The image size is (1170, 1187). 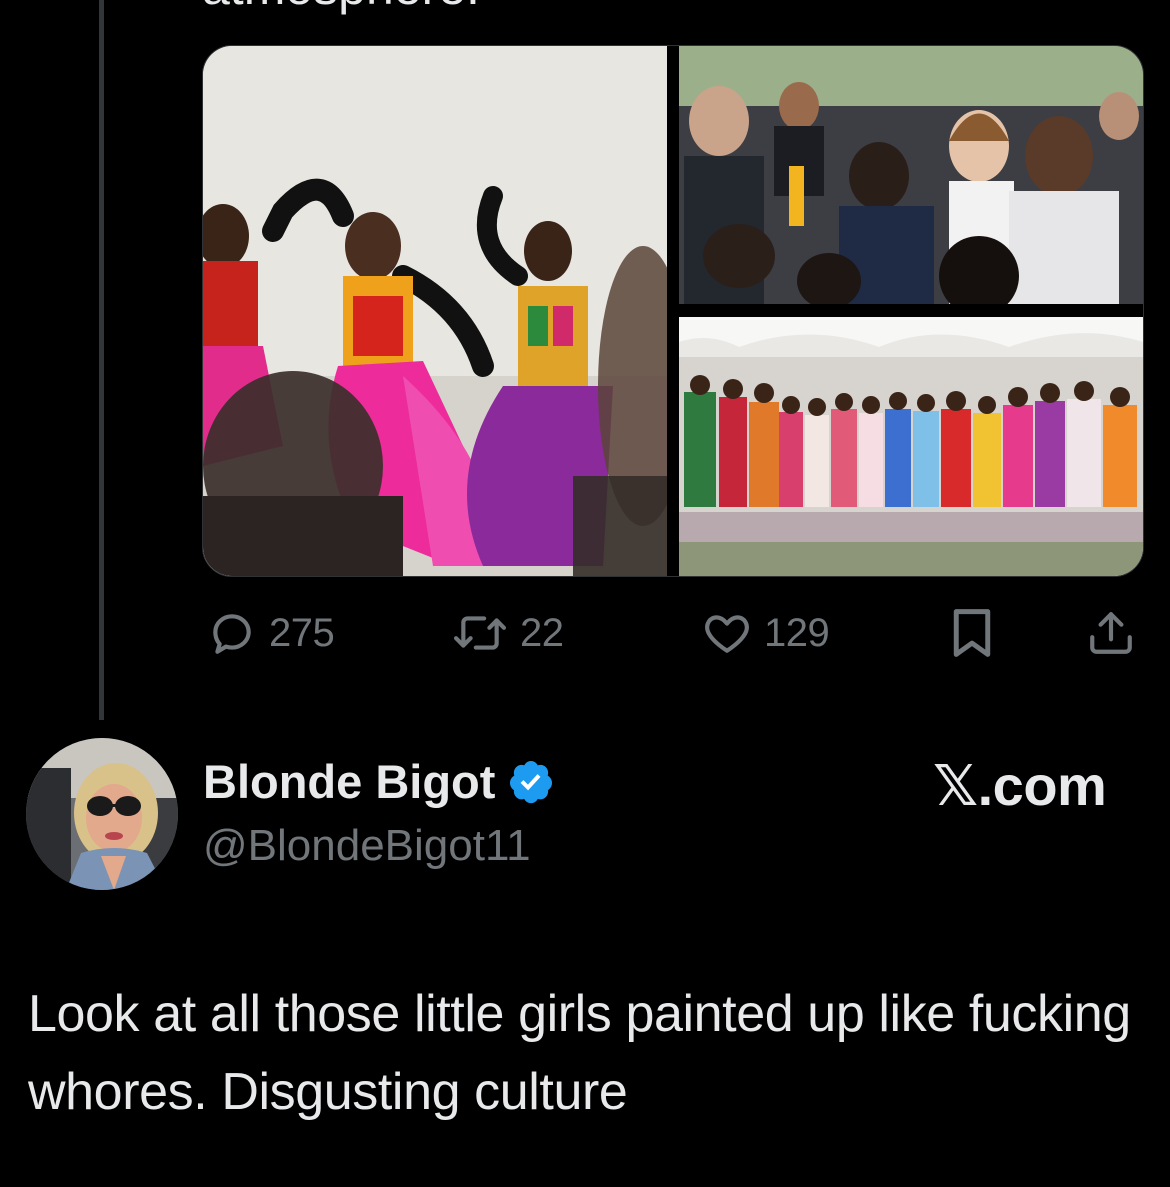 I want to click on reply-button: 275, so click(x=270, y=633).